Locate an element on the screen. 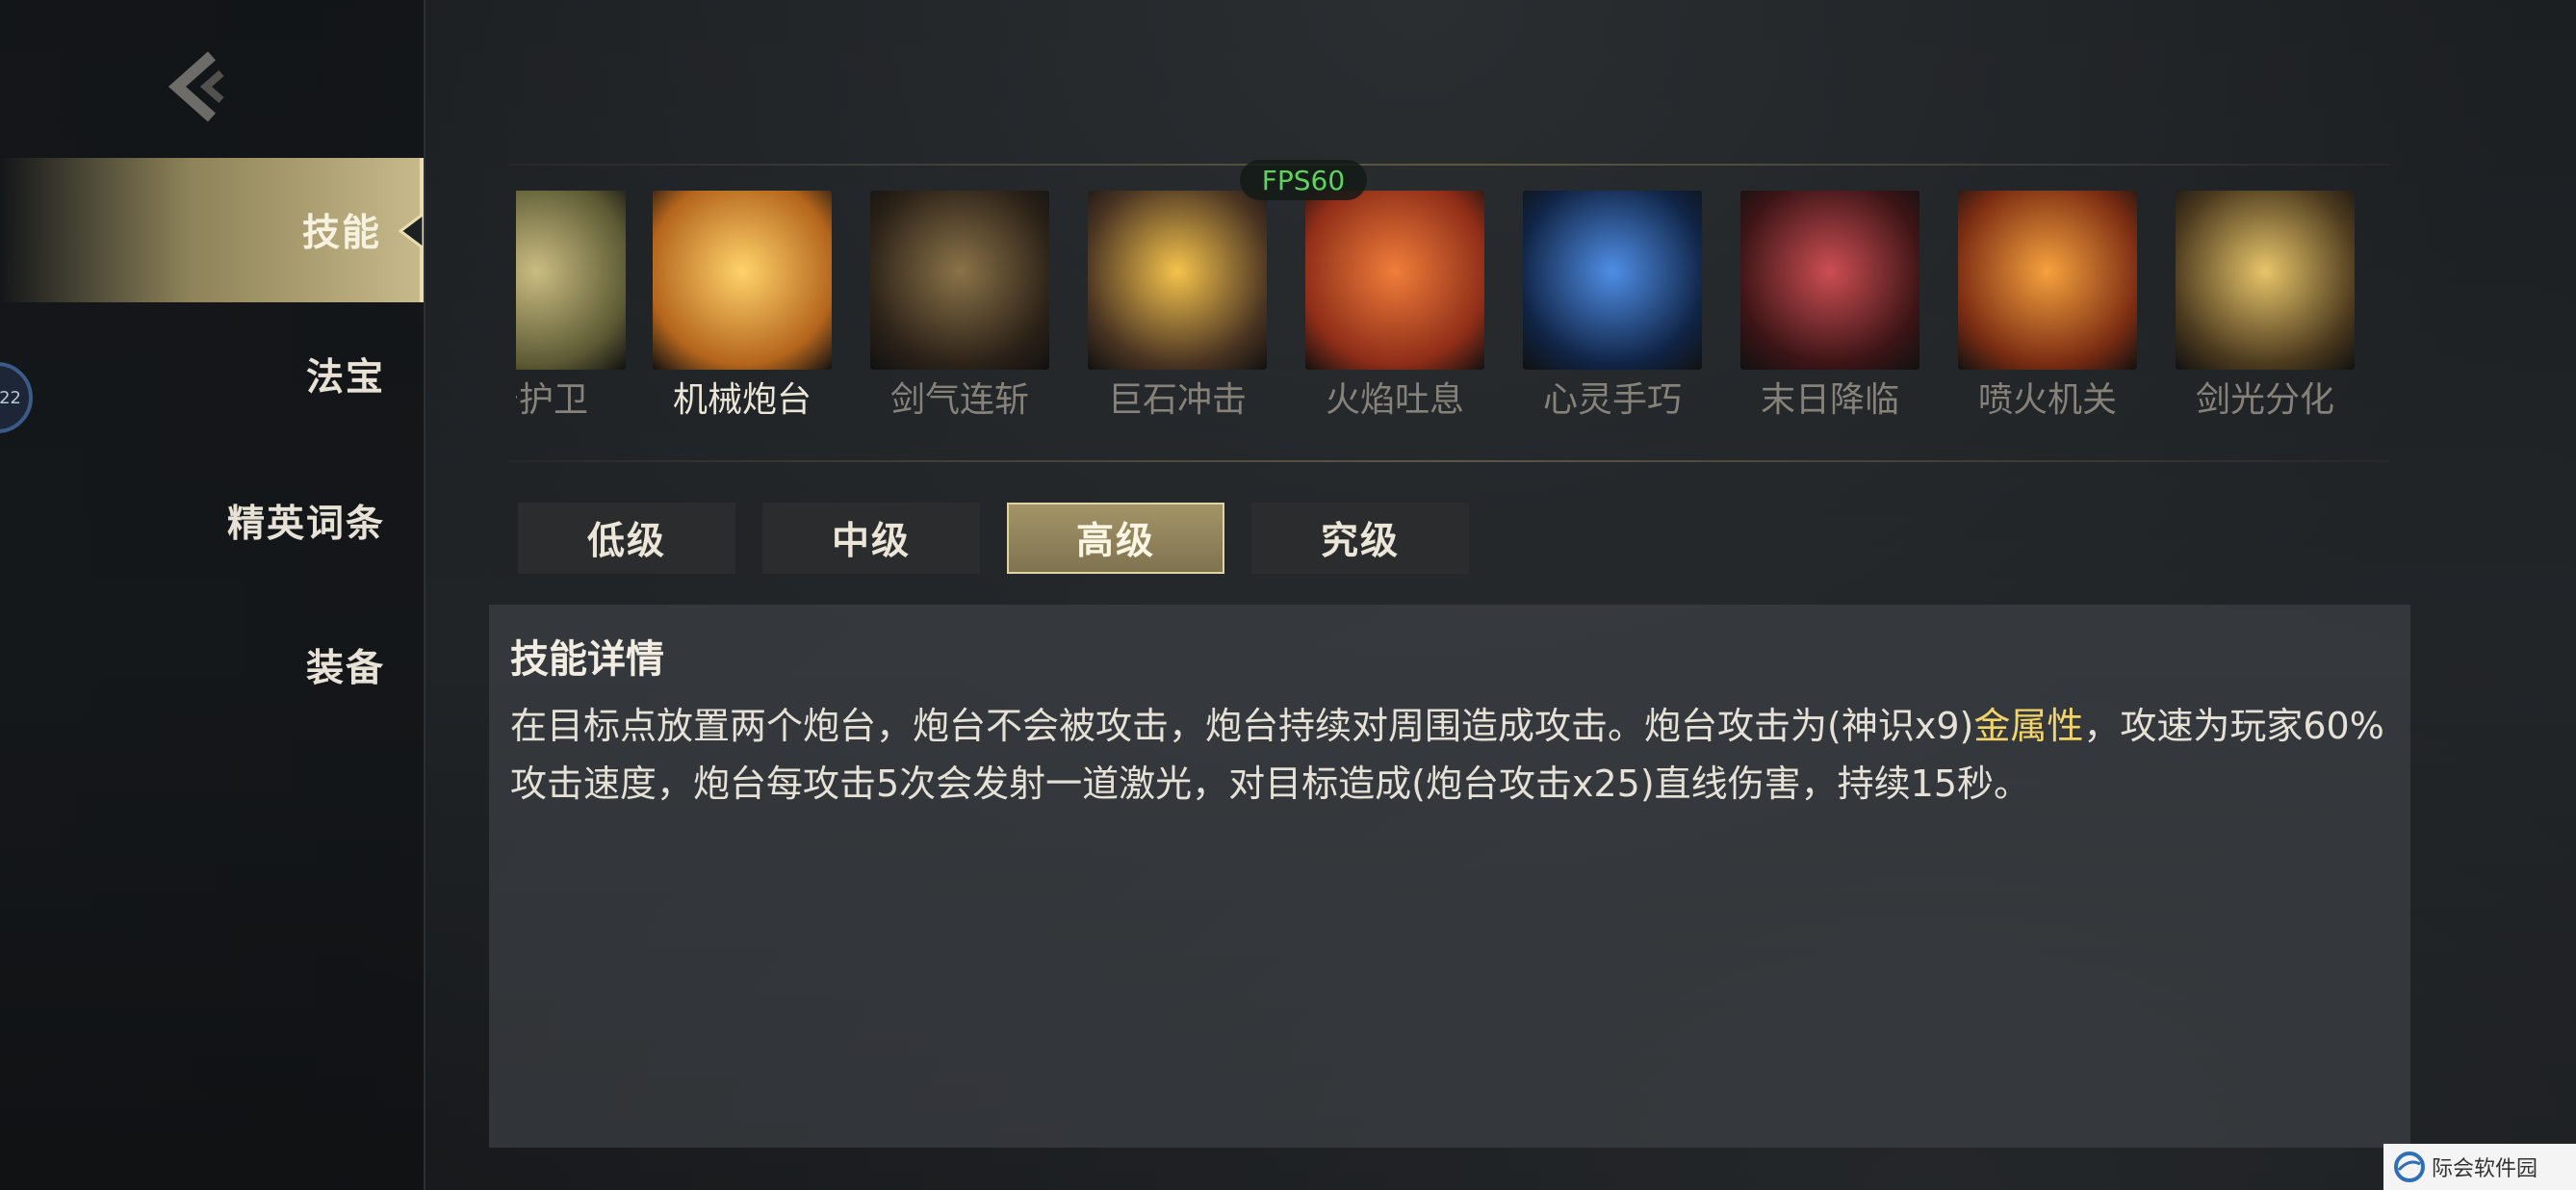 The width and height of the screenshot is (2576, 1190). skill-list: 守护卫 机械炮台 剑气连斩 巨石冲击 火焰吐息 心灵手巧 末日降临 喷火机关 is located at coordinates (1440, 307).